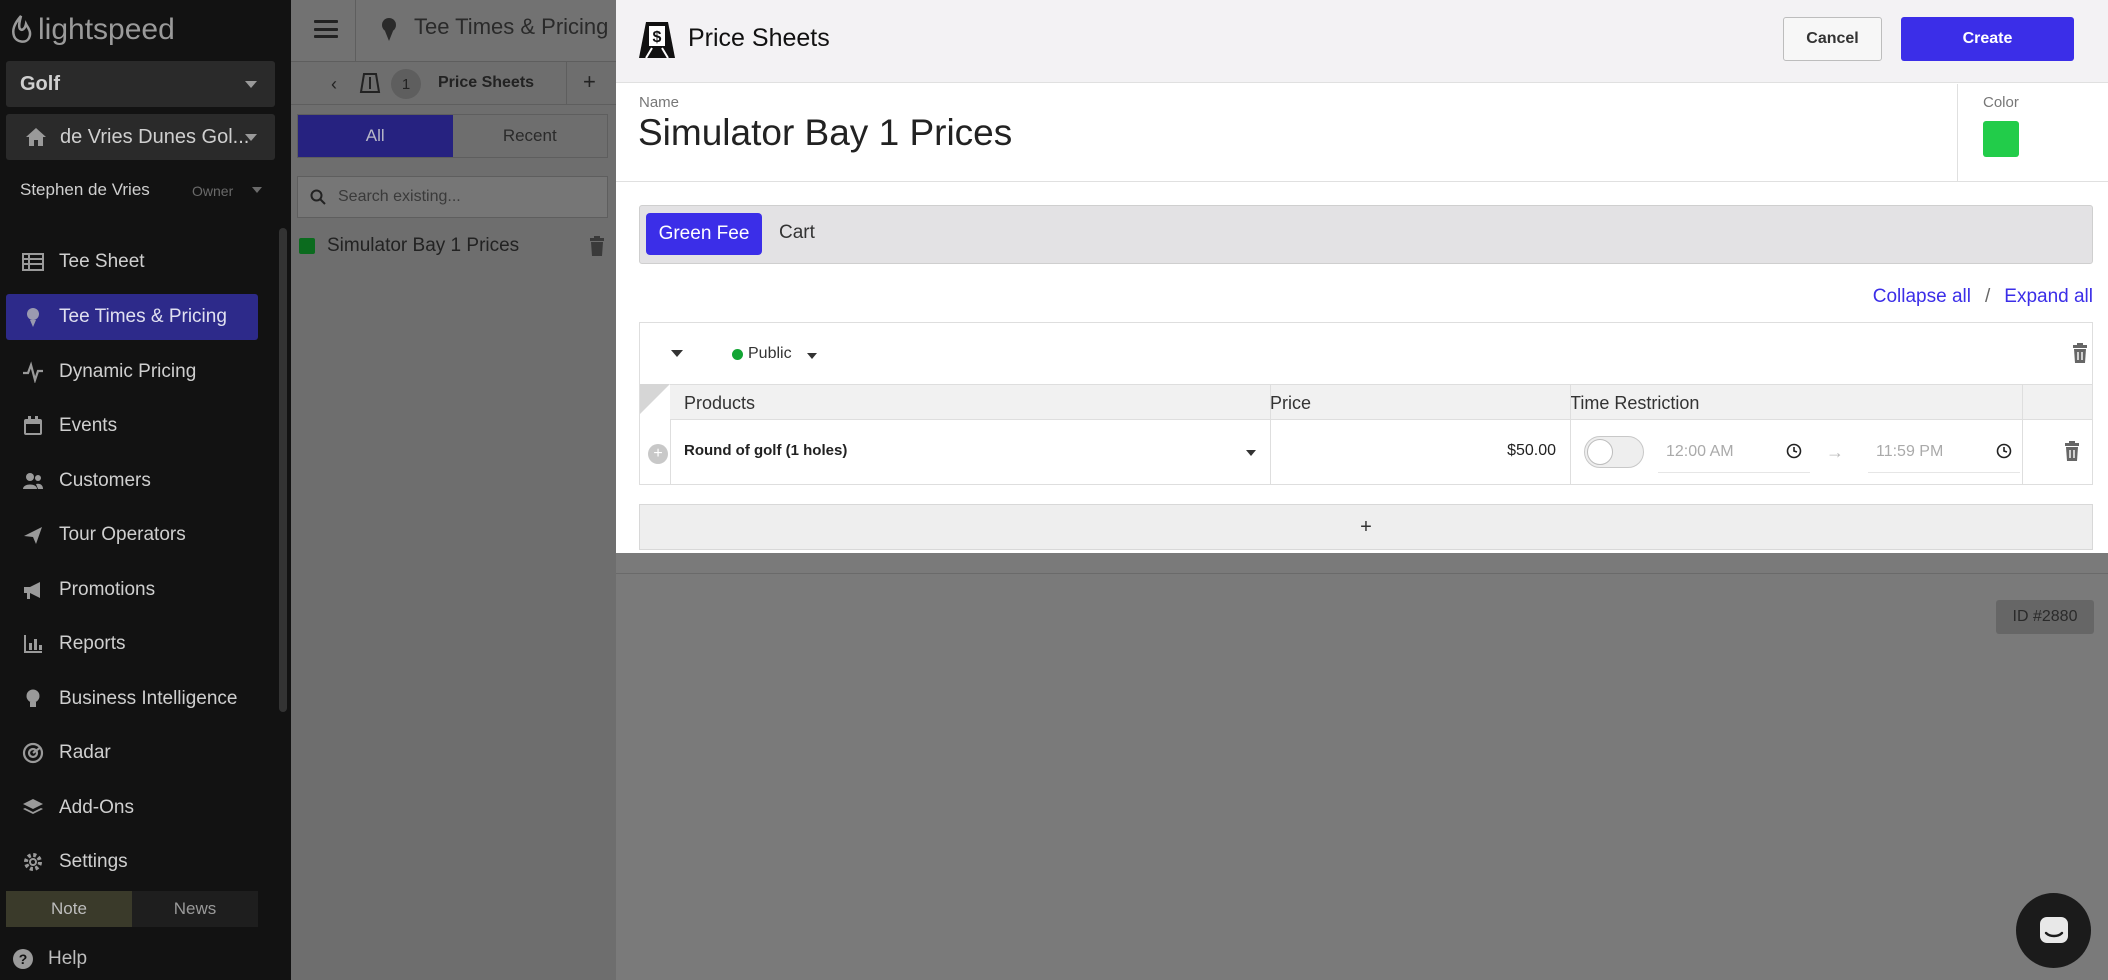 The height and width of the screenshot is (980, 2108). What do you see at coordinates (2048, 297) in the screenshot?
I see `expand-all-link: Expand all` at bounding box center [2048, 297].